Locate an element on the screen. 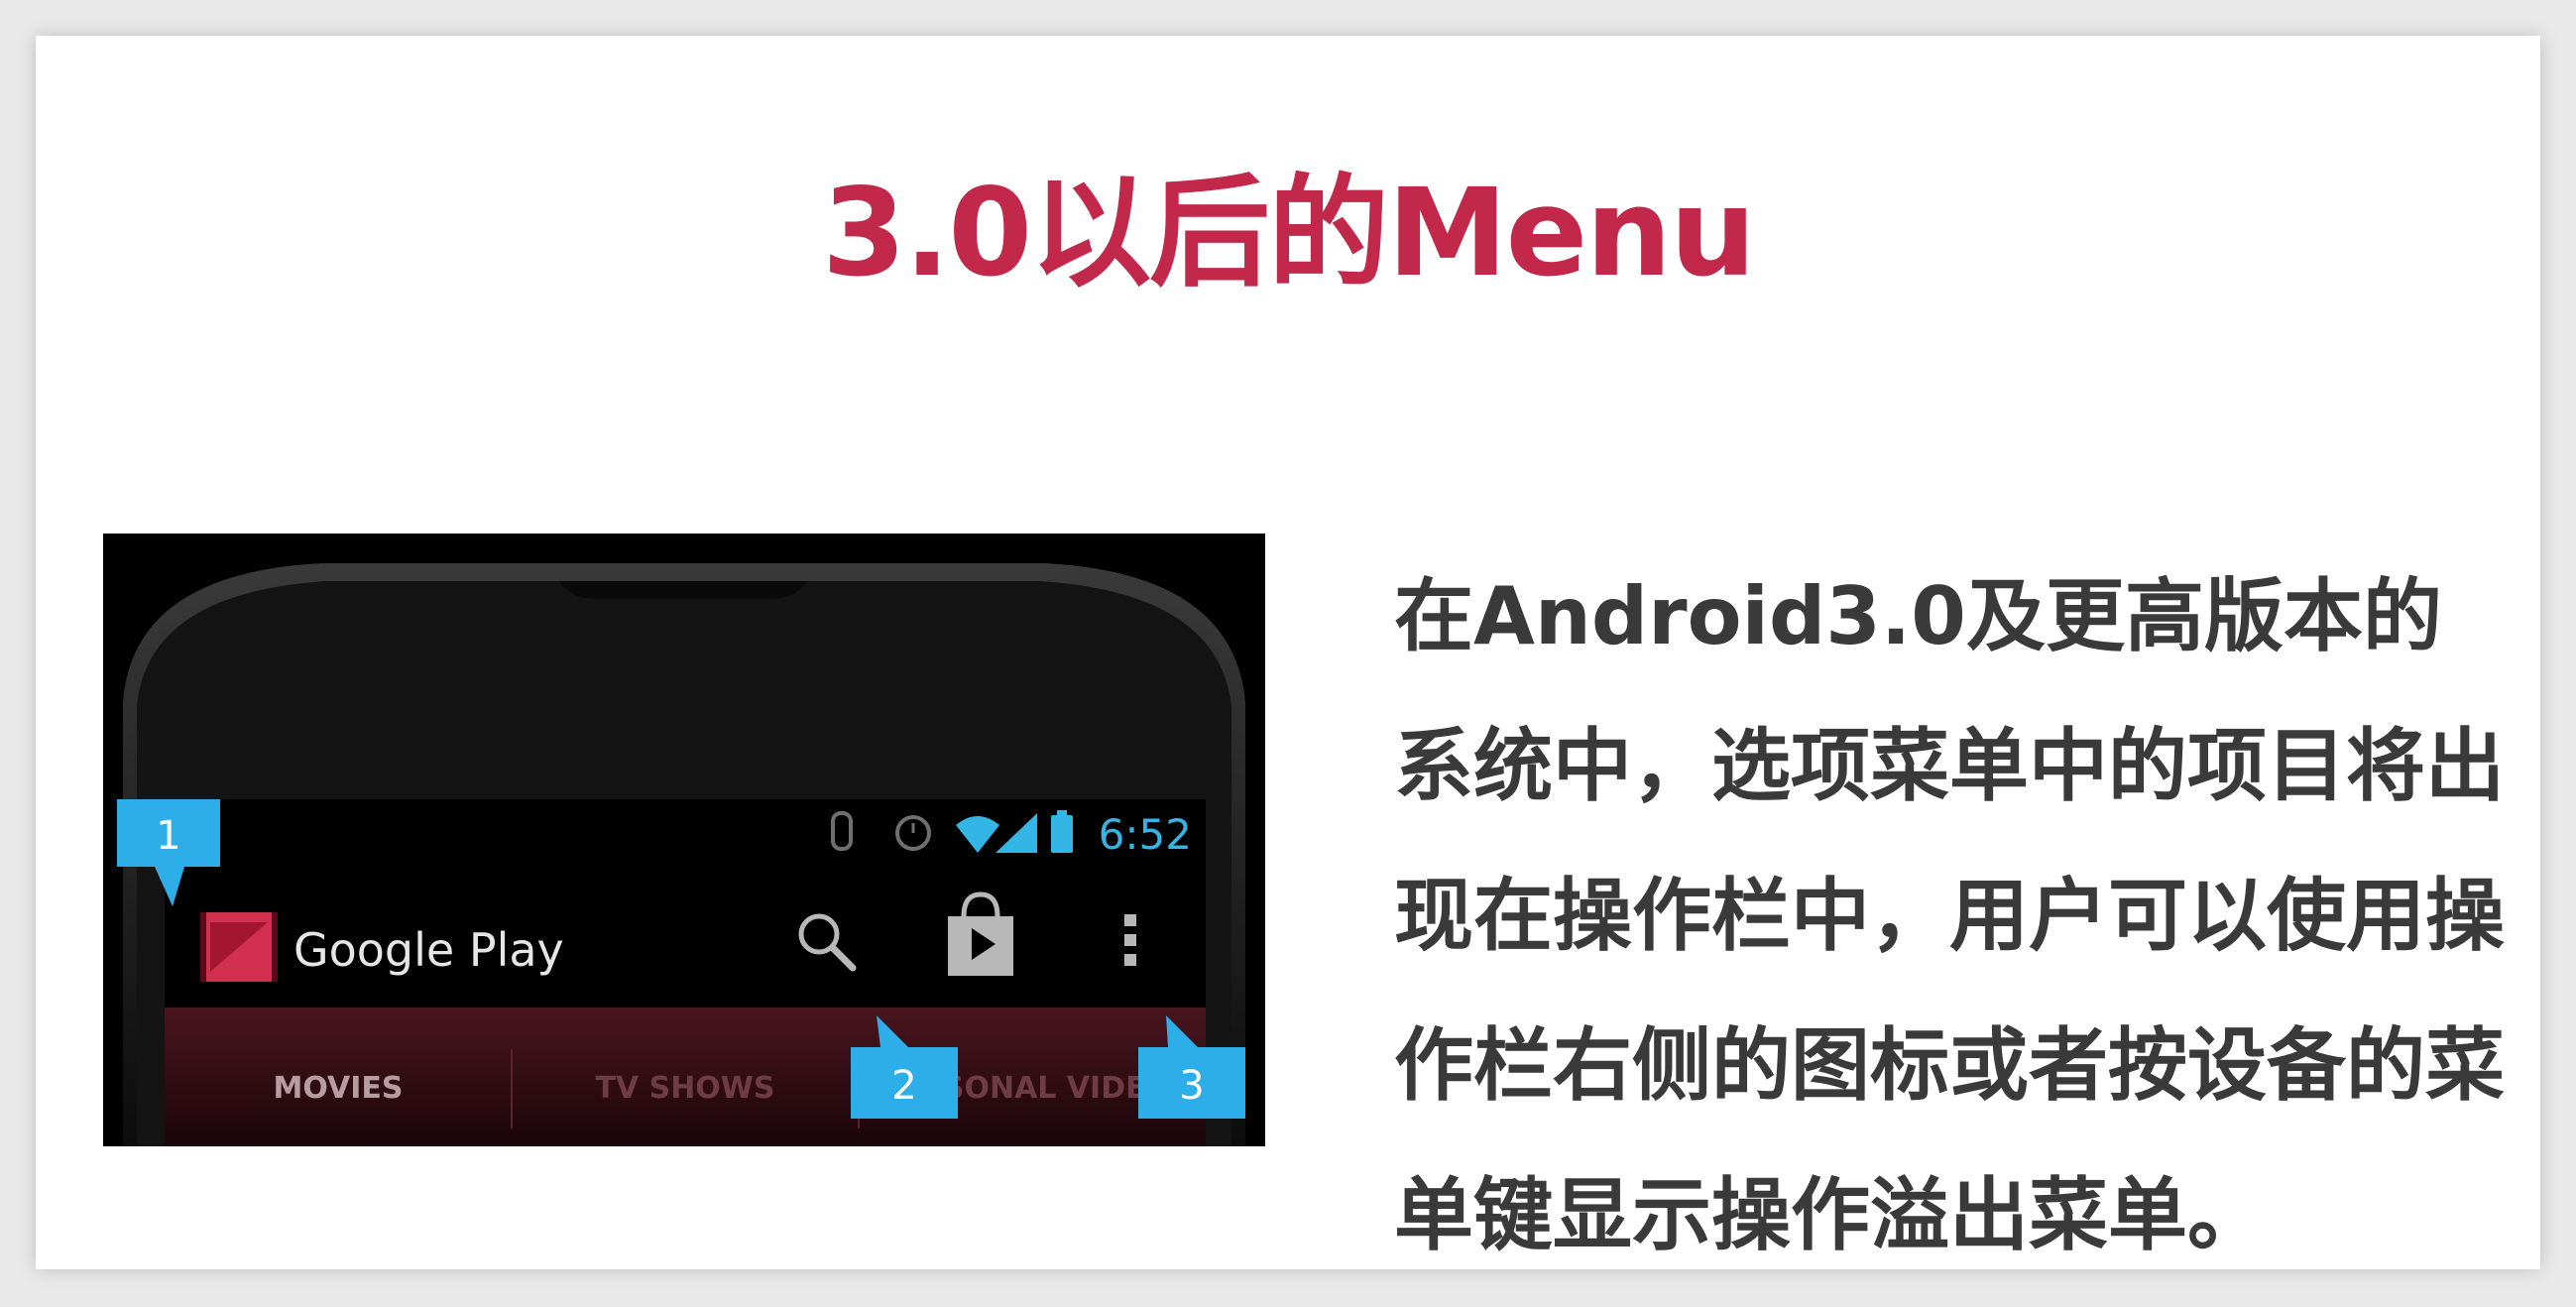 The width and height of the screenshot is (2576, 1307). callout-1-label: 1 is located at coordinates (168, 836).